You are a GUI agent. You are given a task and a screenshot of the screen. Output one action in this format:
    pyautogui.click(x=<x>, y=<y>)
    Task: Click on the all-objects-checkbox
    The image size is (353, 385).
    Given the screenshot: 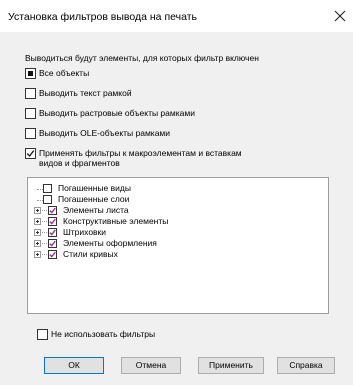 What is the action you would take?
    pyautogui.click(x=30, y=73)
    